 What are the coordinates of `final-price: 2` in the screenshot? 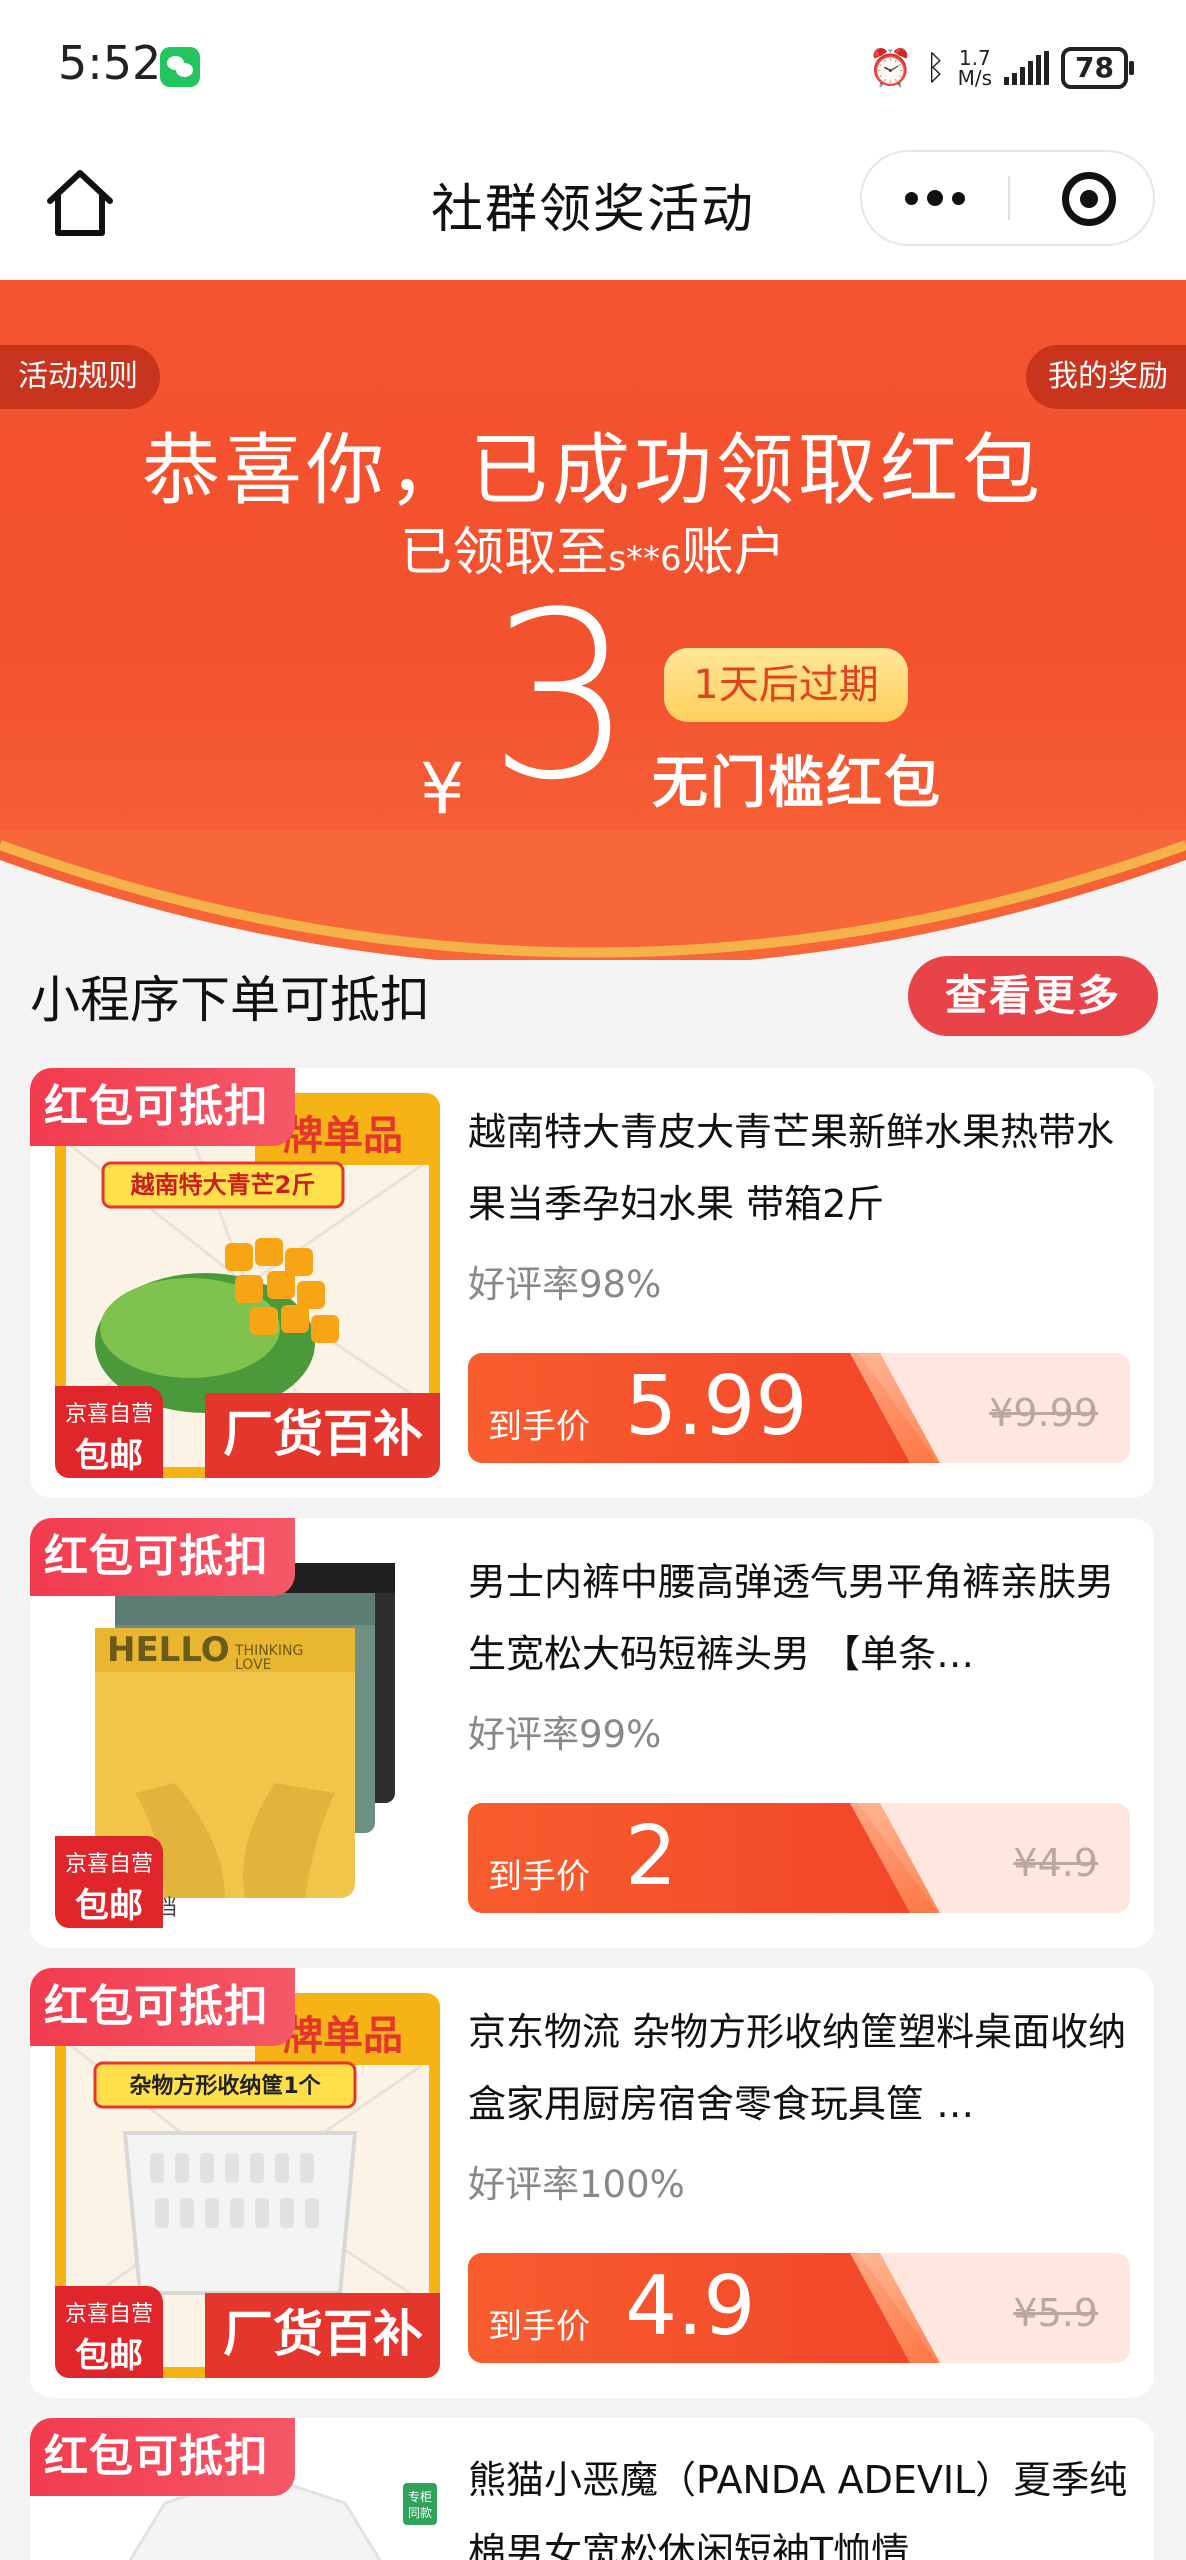 It's located at (651, 1856).